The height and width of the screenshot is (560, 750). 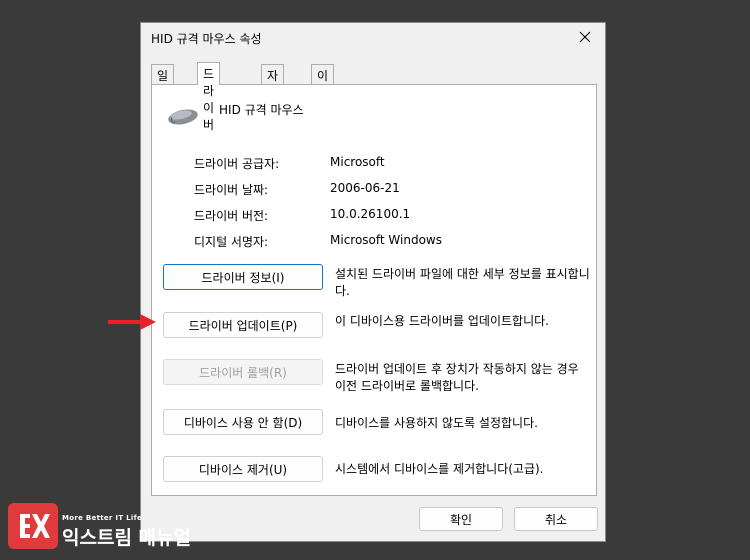 What do you see at coordinates (243, 325) in the screenshot?
I see `update-driver-button: 드라이버 업데이트(P)` at bounding box center [243, 325].